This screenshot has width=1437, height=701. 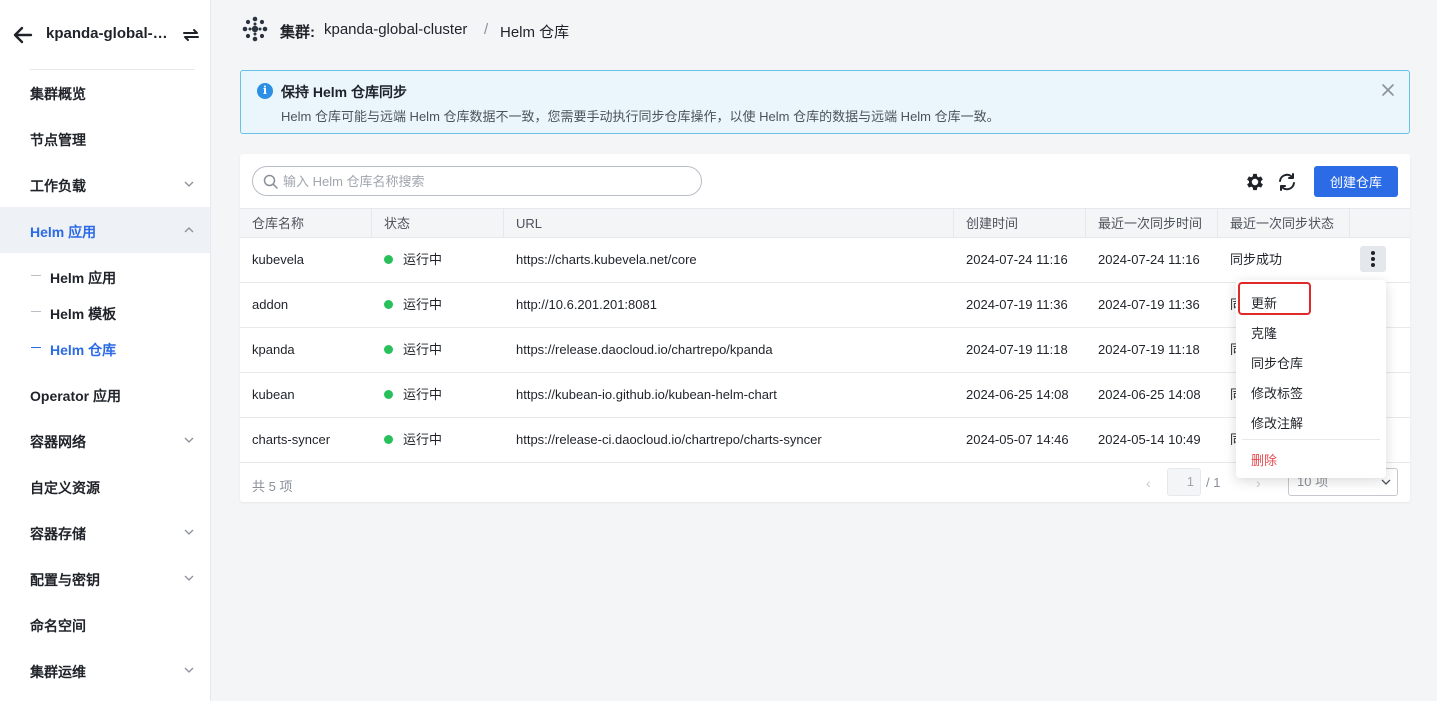 What do you see at coordinates (105, 230) in the screenshot?
I see `sidebar-item-helm-apps: Helm 应用` at bounding box center [105, 230].